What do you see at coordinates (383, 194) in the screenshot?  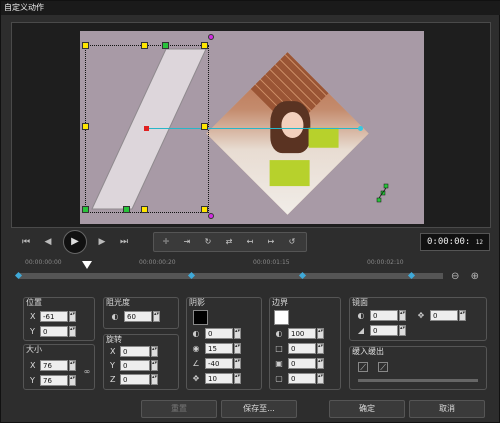 I see `small-path-icon` at bounding box center [383, 194].